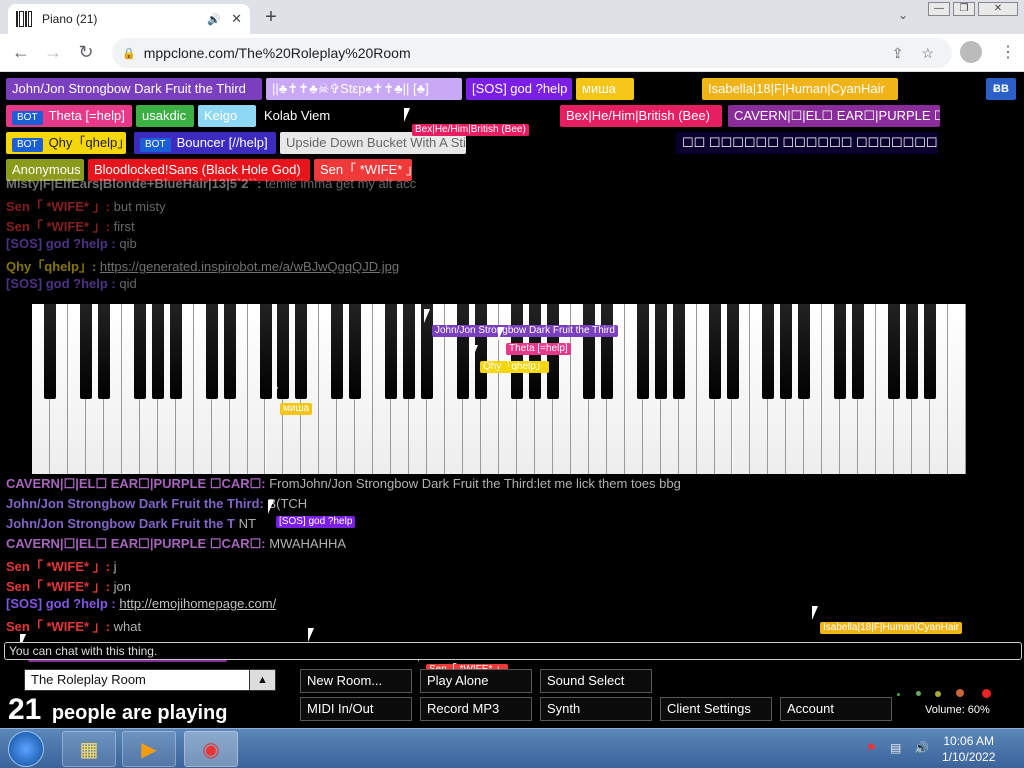 Image resolution: width=1024 pixels, height=768 pixels. Describe the element at coordinates (476, 709) in the screenshot. I see `record-mp3-button: Record MP3` at that location.